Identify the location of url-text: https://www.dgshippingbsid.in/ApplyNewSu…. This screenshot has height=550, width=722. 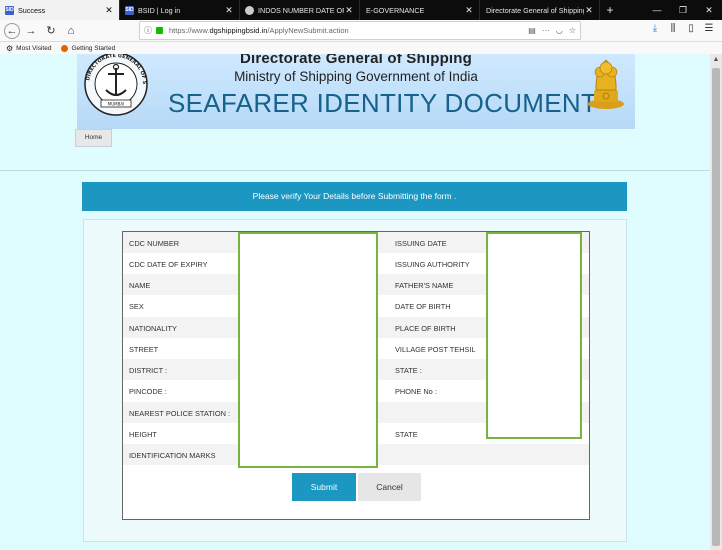
(345, 30).